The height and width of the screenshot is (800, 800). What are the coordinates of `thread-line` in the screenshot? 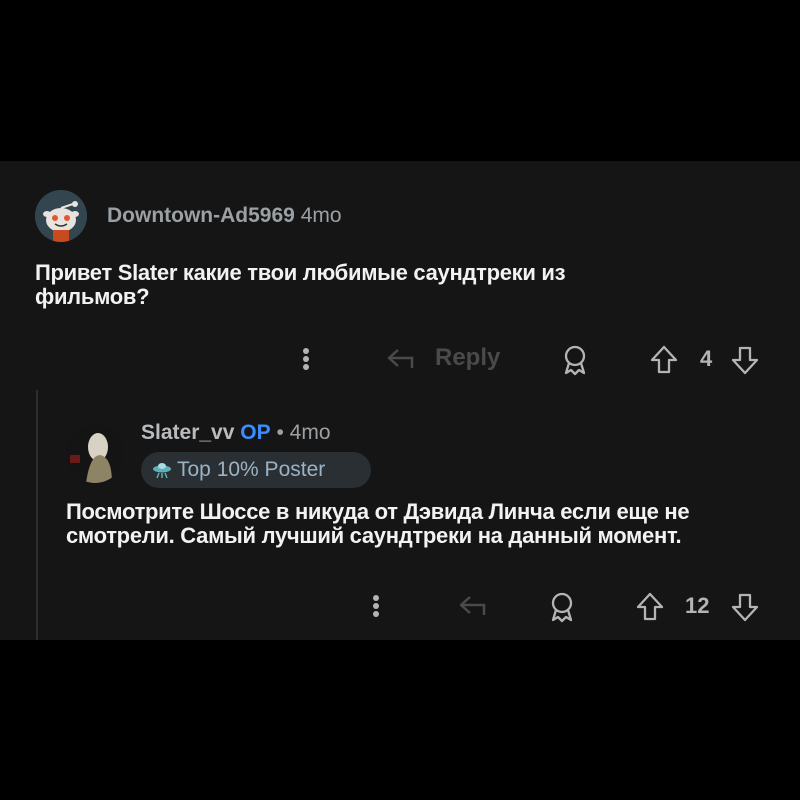 It's located at (37, 515).